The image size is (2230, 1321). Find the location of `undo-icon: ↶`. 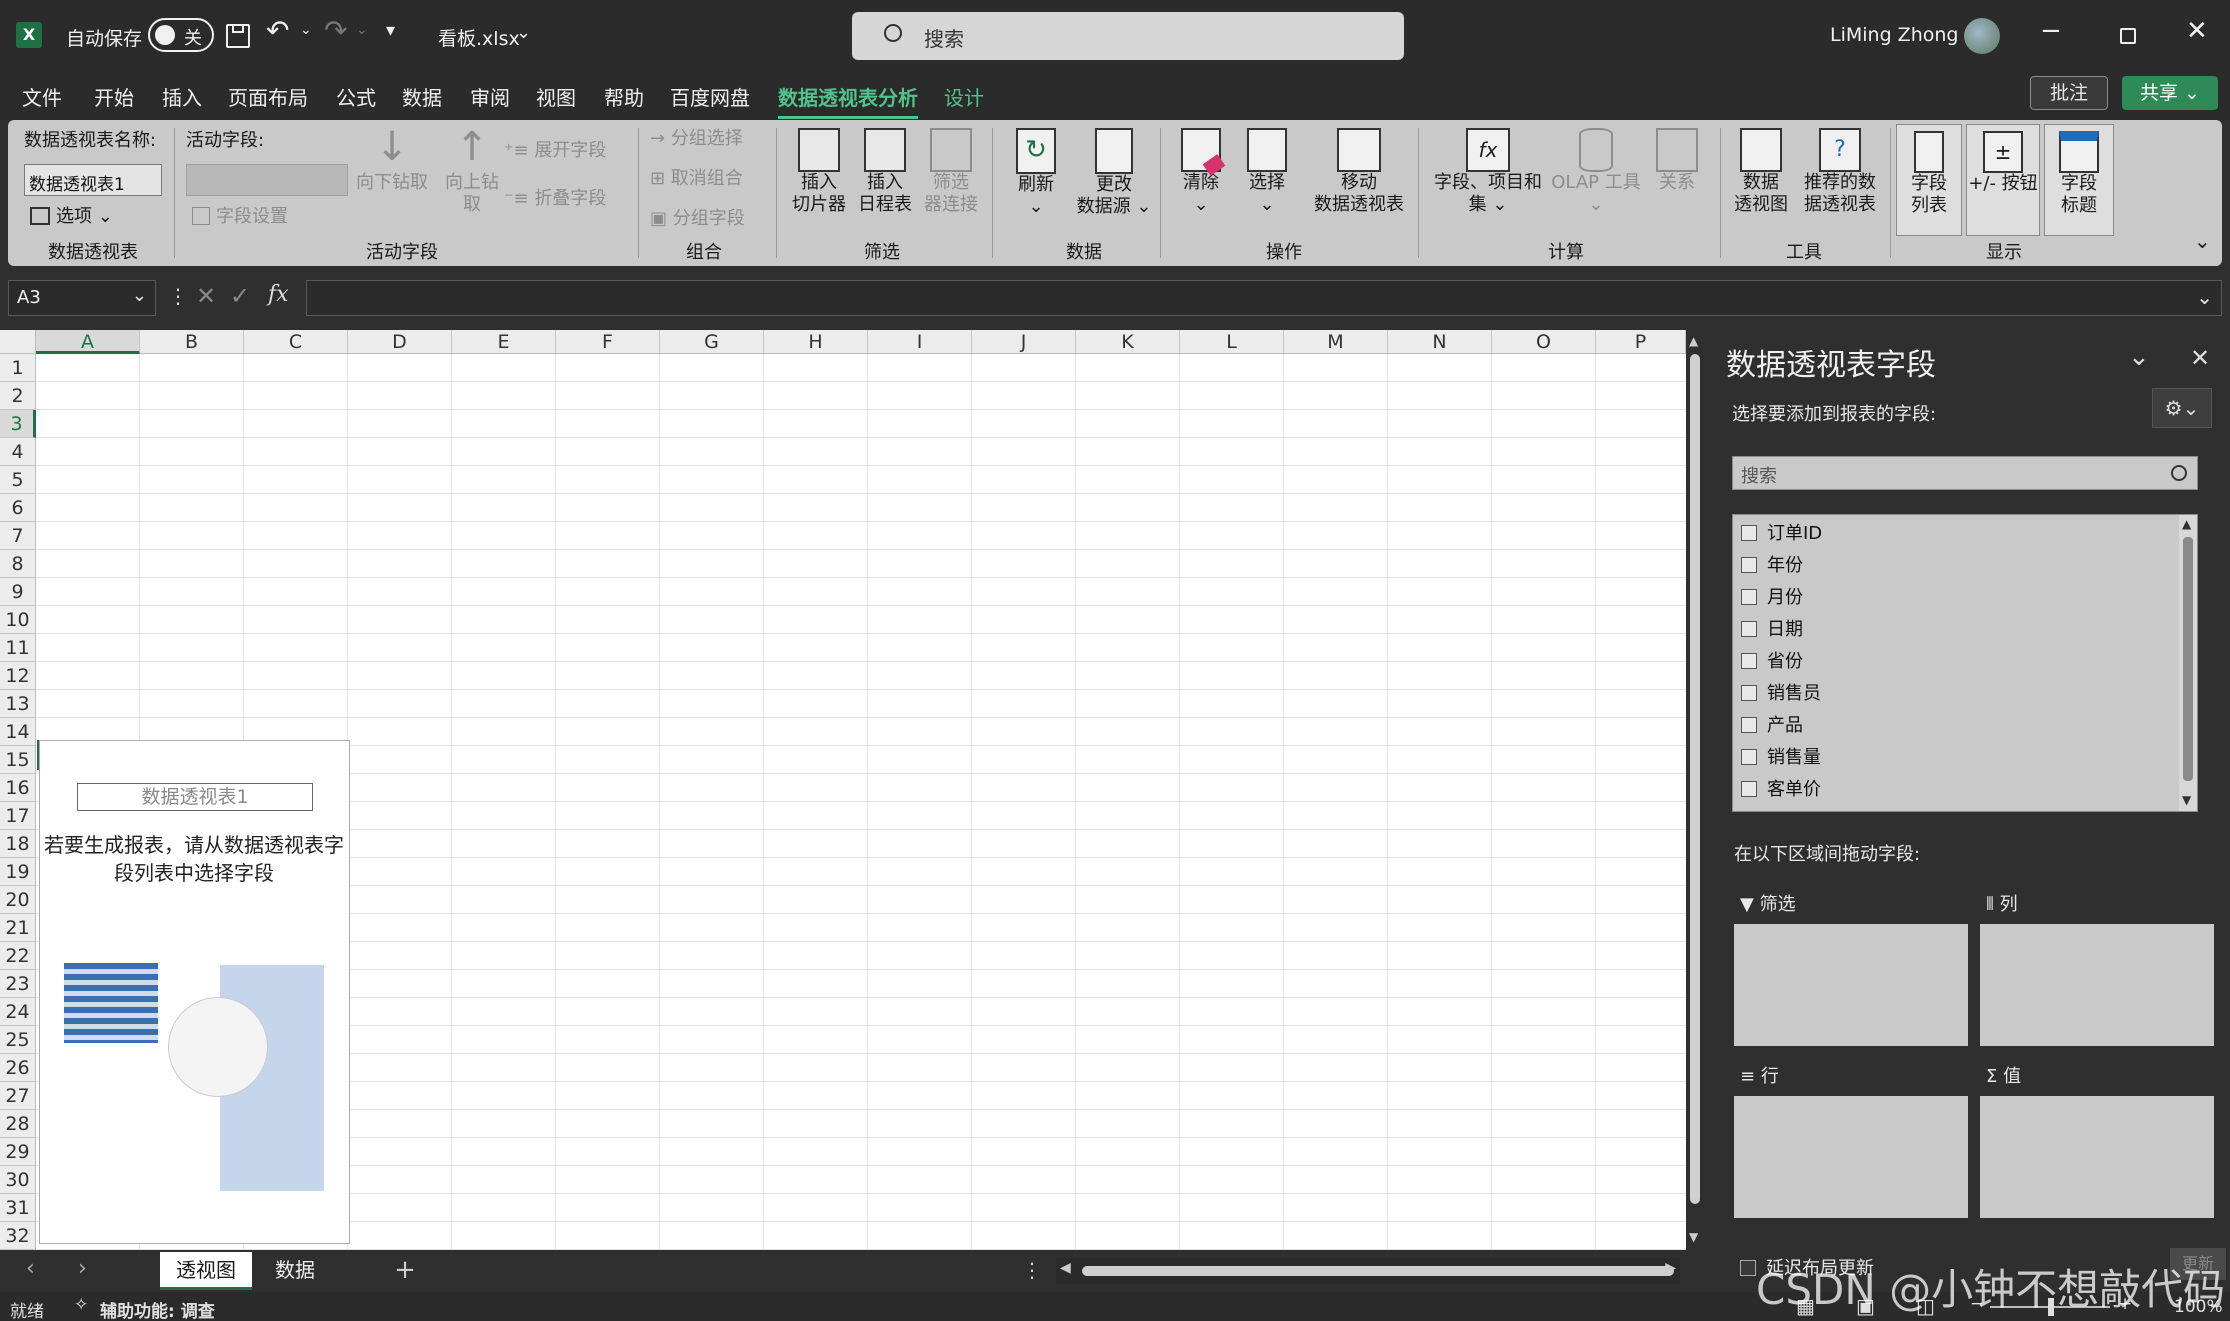

undo-icon: ↶ is located at coordinates (277, 30).